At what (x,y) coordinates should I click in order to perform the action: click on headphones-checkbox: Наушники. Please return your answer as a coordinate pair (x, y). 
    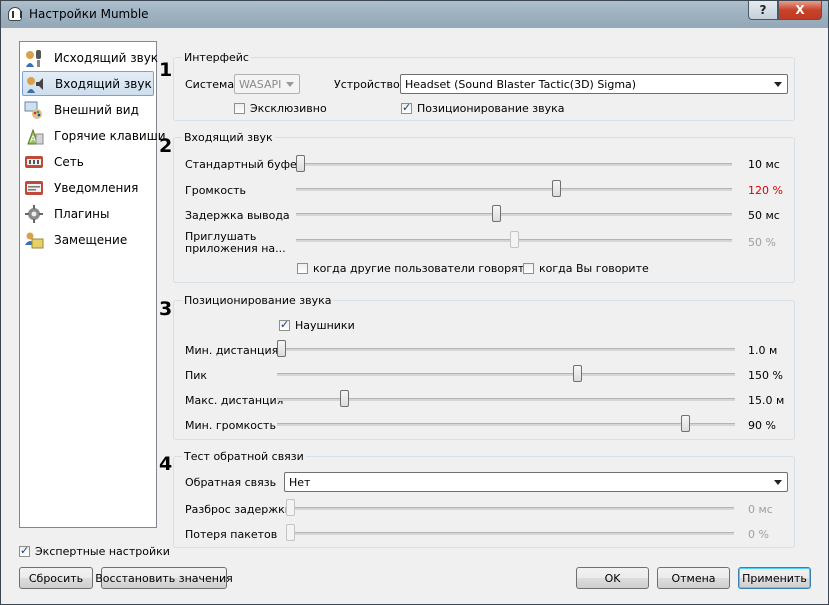
    Looking at the image, I should click on (317, 325).